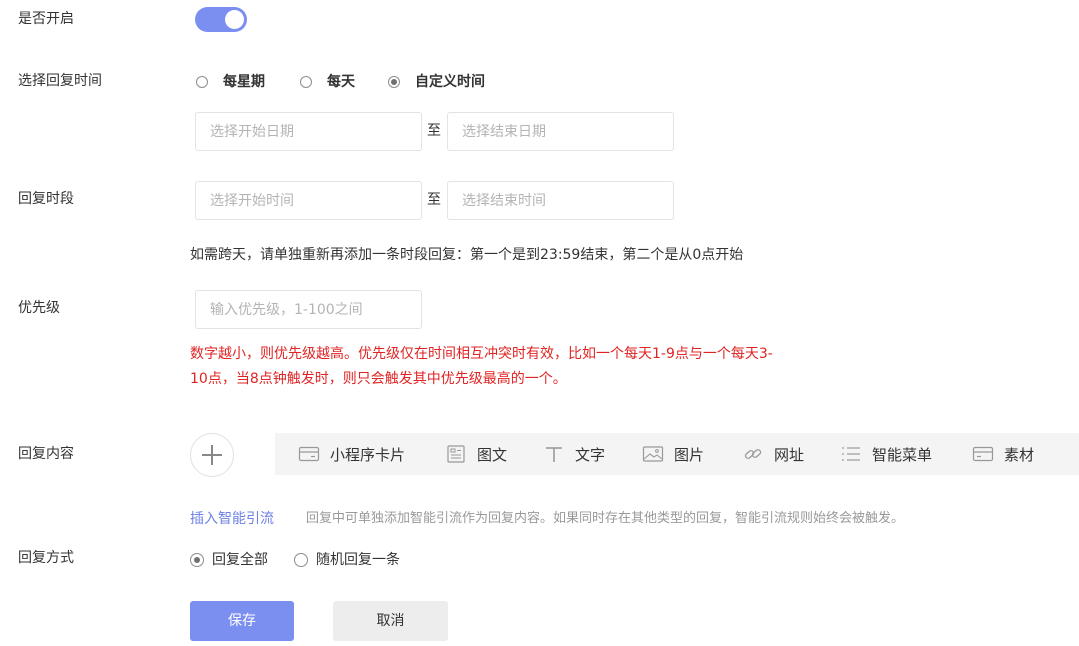 The height and width of the screenshot is (646, 1079). Describe the element at coordinates (492, 454) in the screenshot. I see `tool-label: 图文` at that location.